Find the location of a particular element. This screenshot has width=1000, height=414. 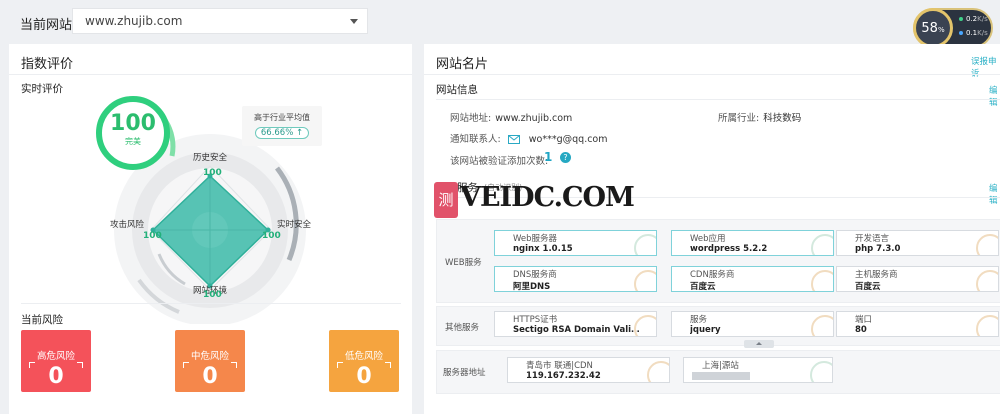

current-site-label: 当前网站 is located at coordinates (46, 25).